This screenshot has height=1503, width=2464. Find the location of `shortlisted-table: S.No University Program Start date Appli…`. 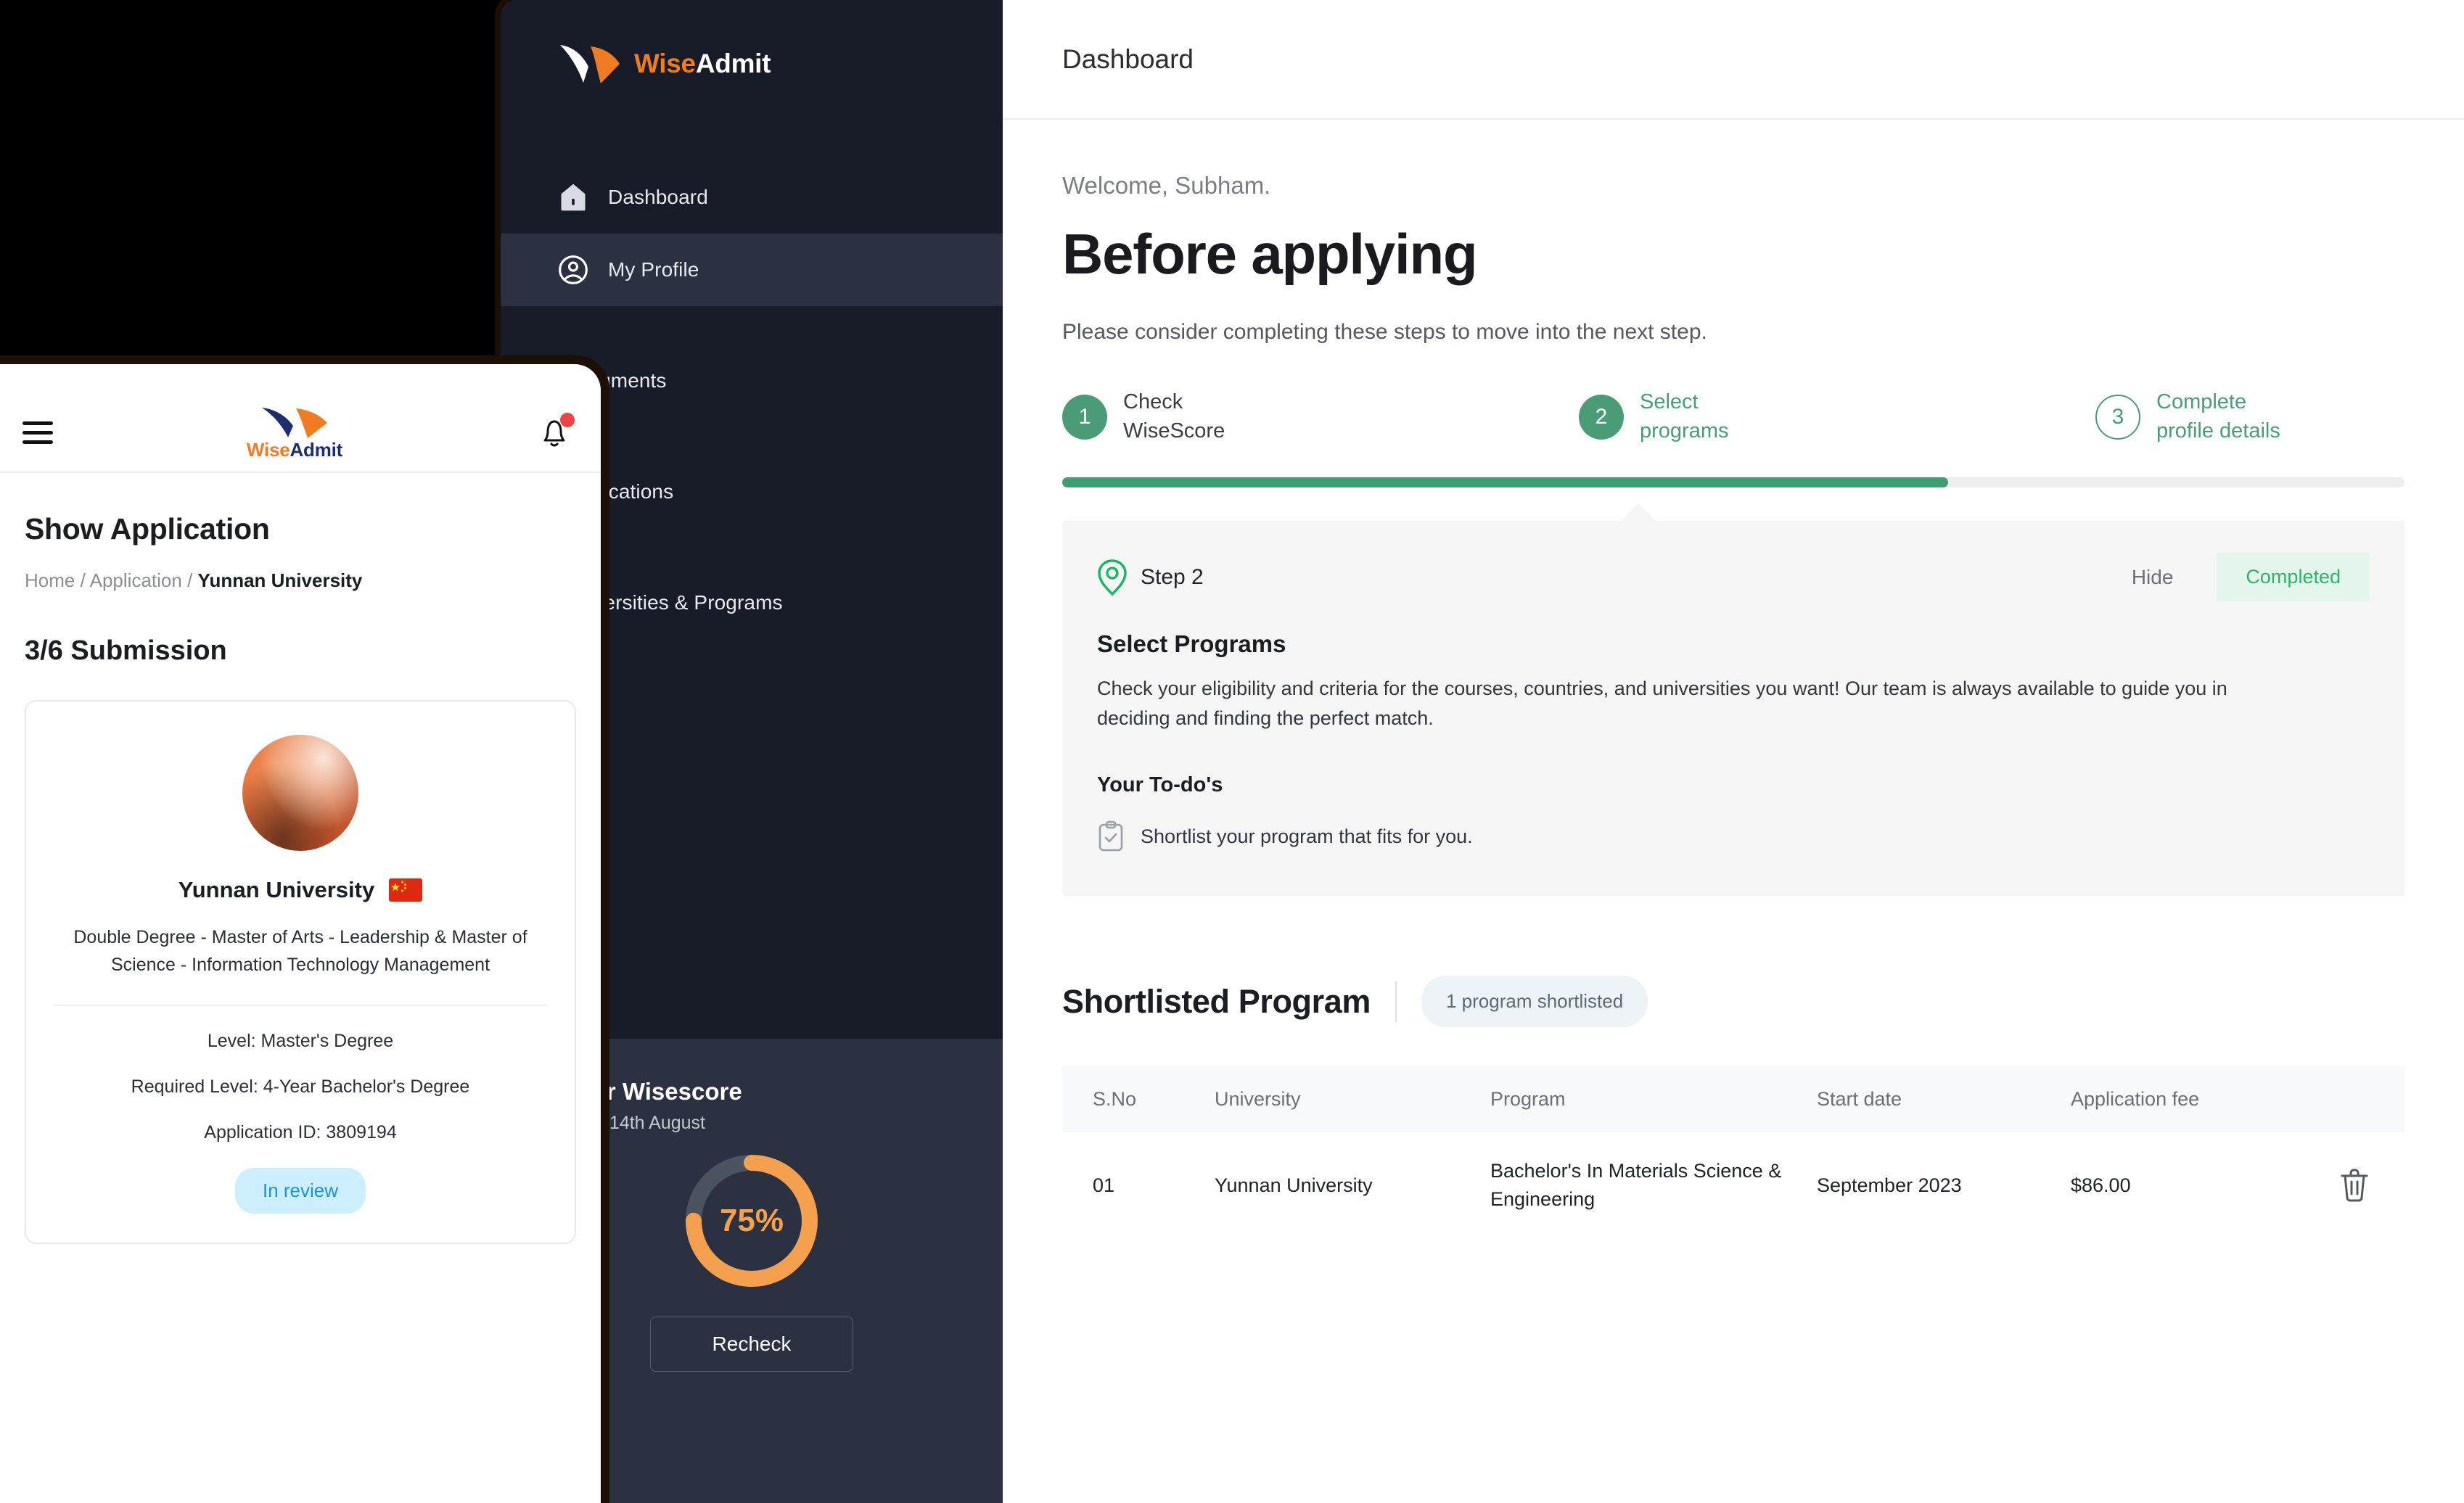

shortlisted-table: S.No University Program Start date Appli… is located at coordinates (1734, 1152).